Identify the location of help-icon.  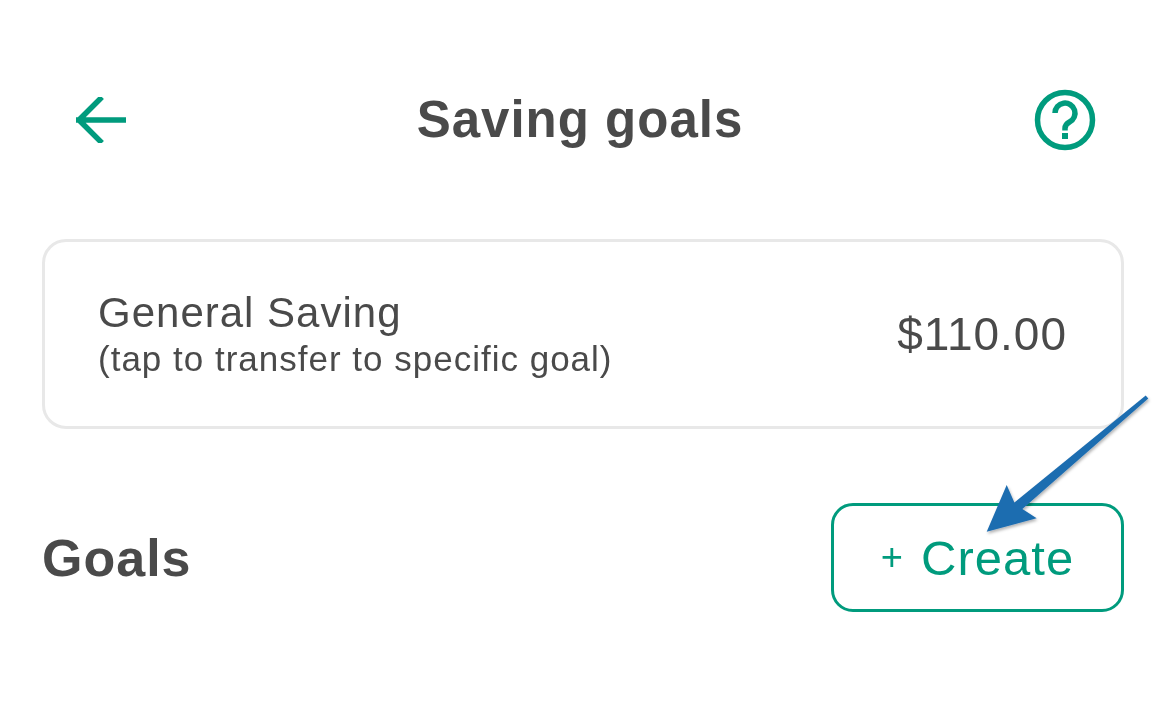
(1065, 120).